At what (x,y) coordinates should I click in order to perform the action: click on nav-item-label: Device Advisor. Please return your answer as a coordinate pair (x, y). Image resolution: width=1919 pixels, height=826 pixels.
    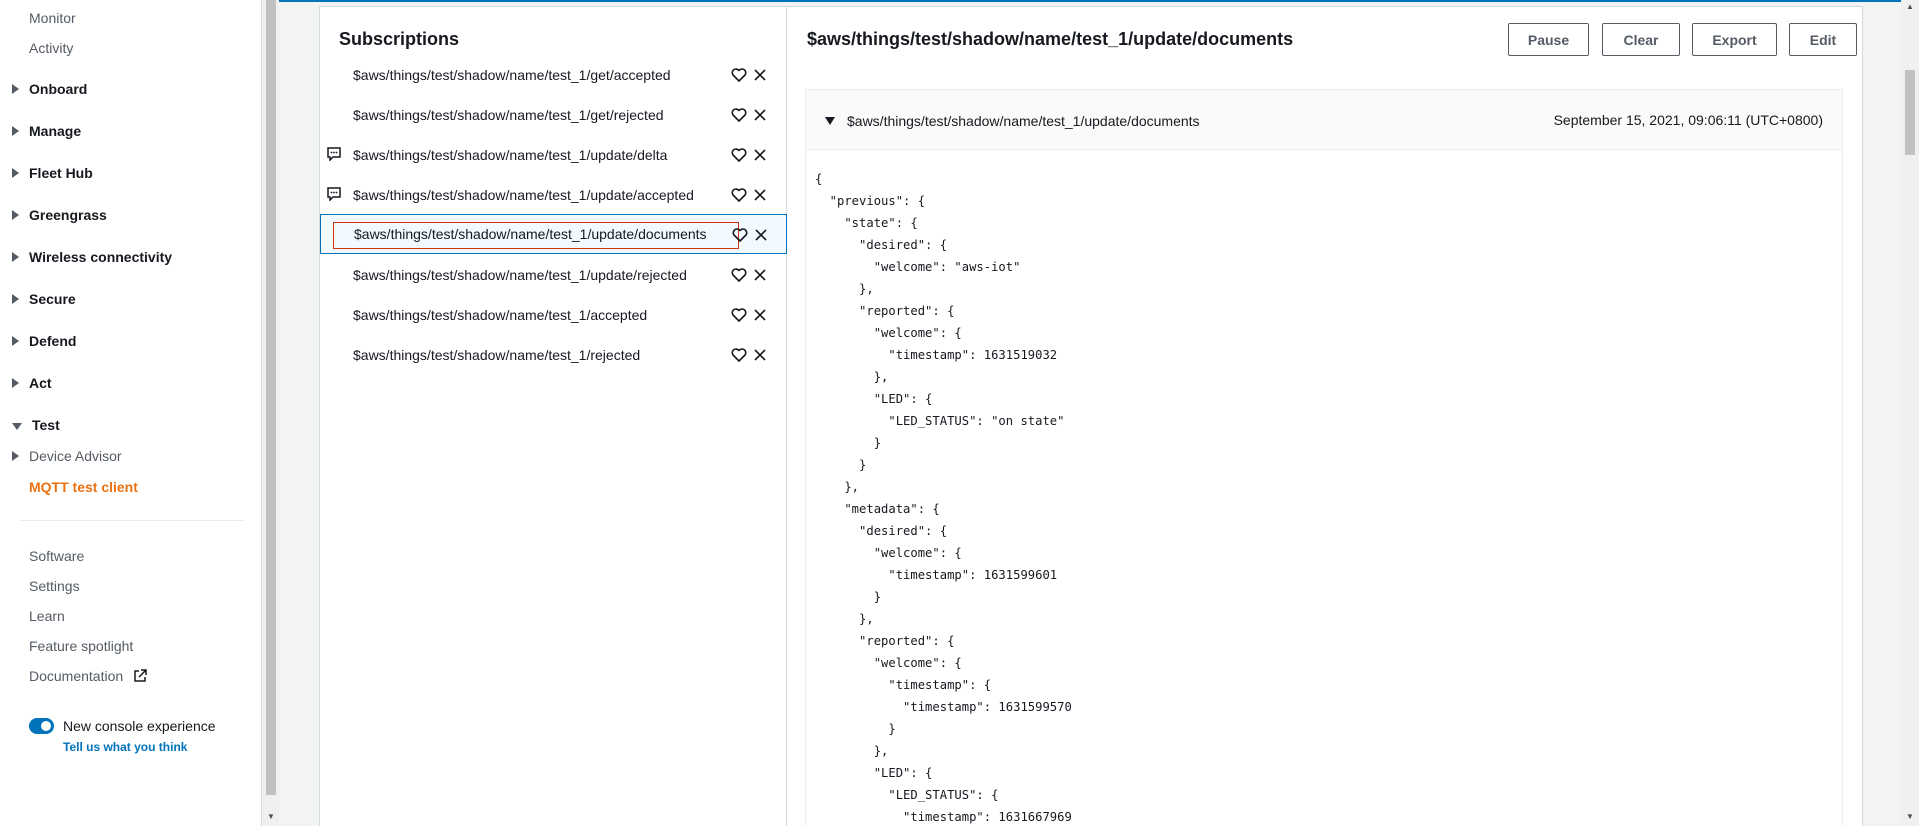
    Looking at the image, I should click on (75, 456).